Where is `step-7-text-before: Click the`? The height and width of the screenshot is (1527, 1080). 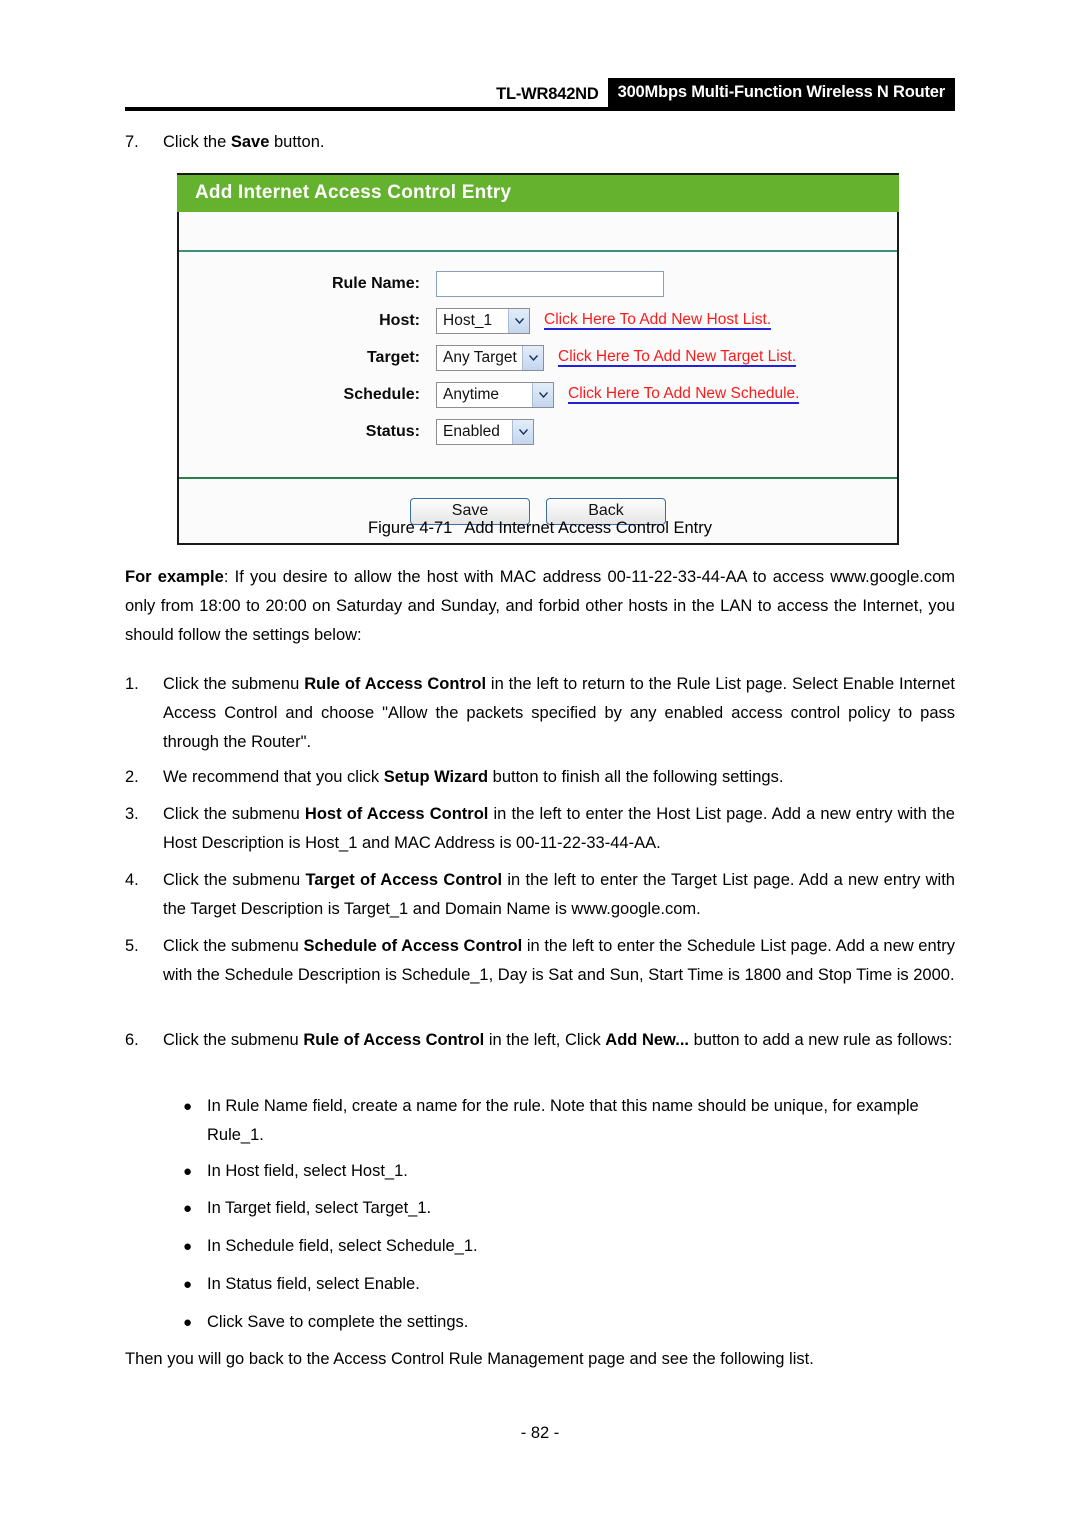 step-7-text-before: Click the is located at coordinates (197, 142).